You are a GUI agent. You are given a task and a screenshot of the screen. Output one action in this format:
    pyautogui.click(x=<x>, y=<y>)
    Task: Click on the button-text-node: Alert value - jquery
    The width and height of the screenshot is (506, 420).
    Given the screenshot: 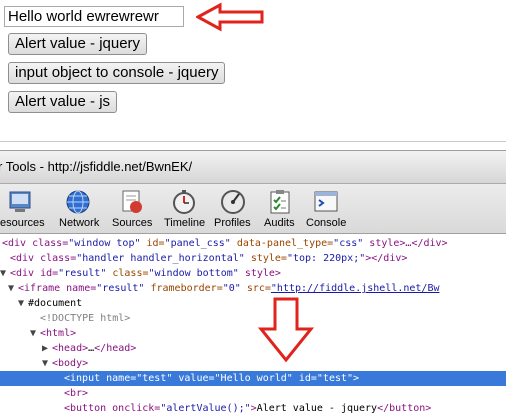 What is the action you would take?
    pyautogui.click(x=317, y=408)
    